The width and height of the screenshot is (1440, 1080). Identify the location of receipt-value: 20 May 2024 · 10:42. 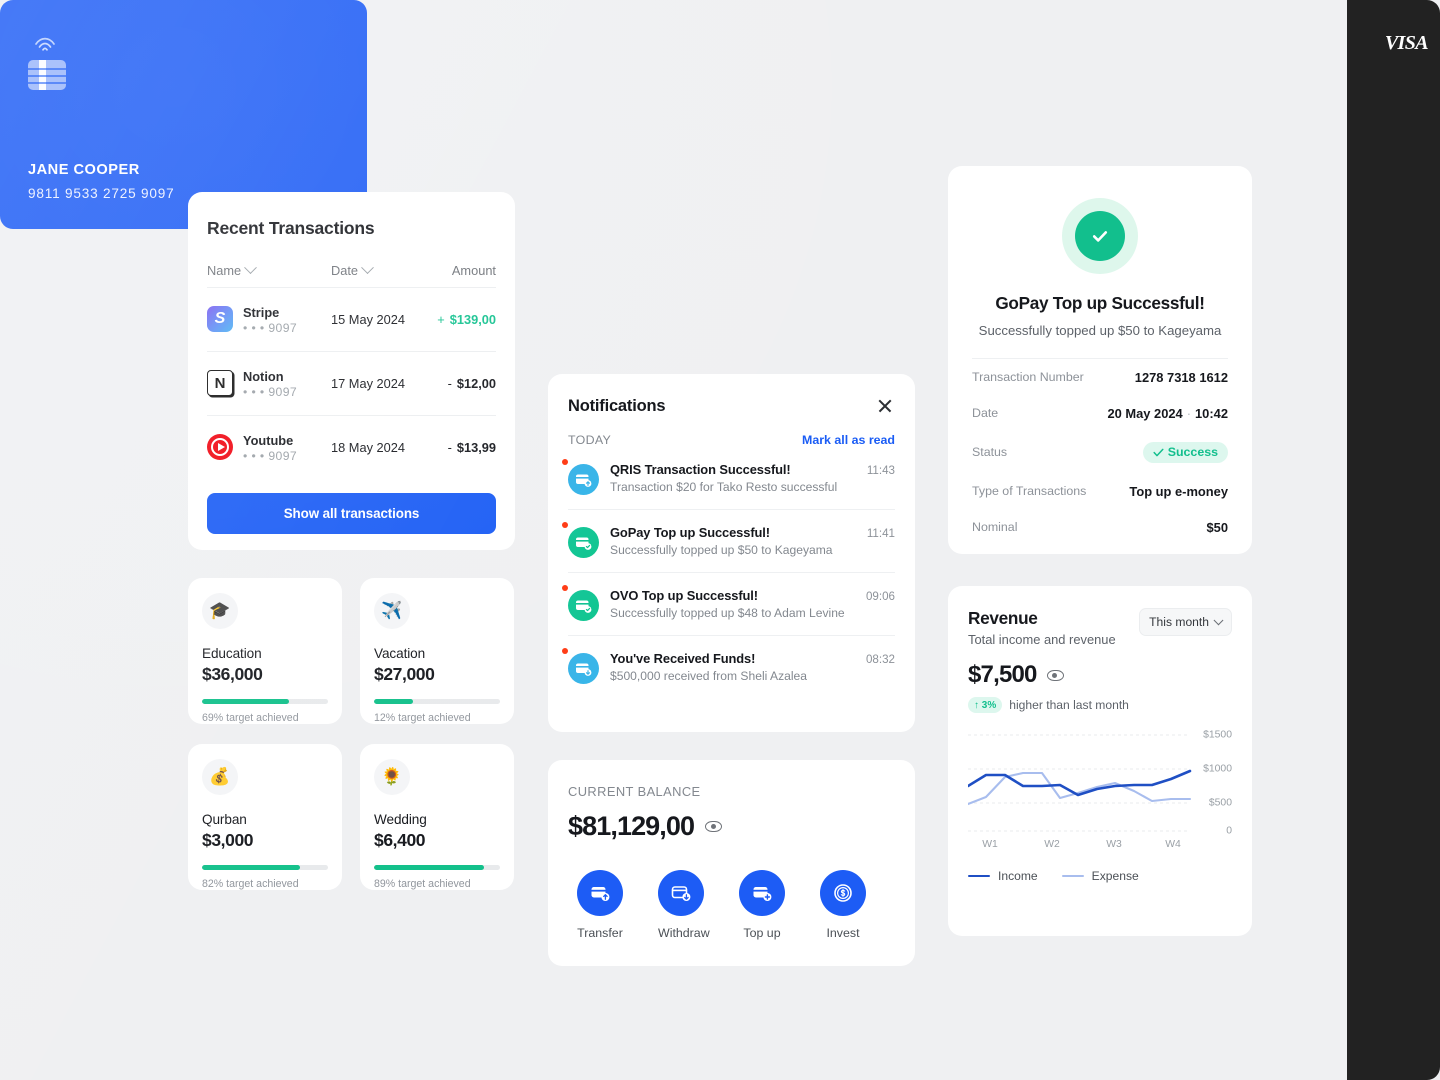
(1167, 413).